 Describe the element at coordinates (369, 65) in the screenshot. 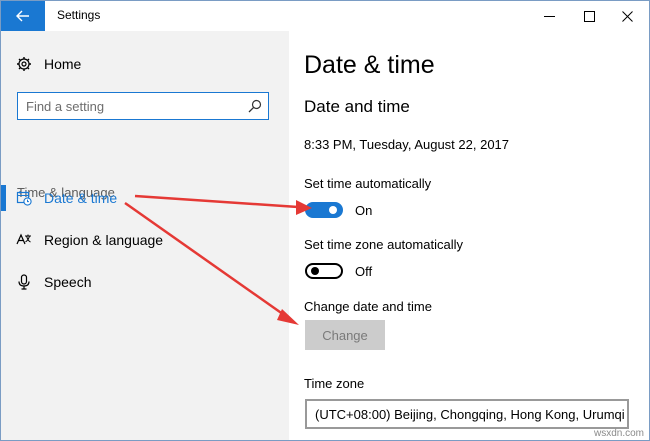

I see `page-title: Date & time` at that location.